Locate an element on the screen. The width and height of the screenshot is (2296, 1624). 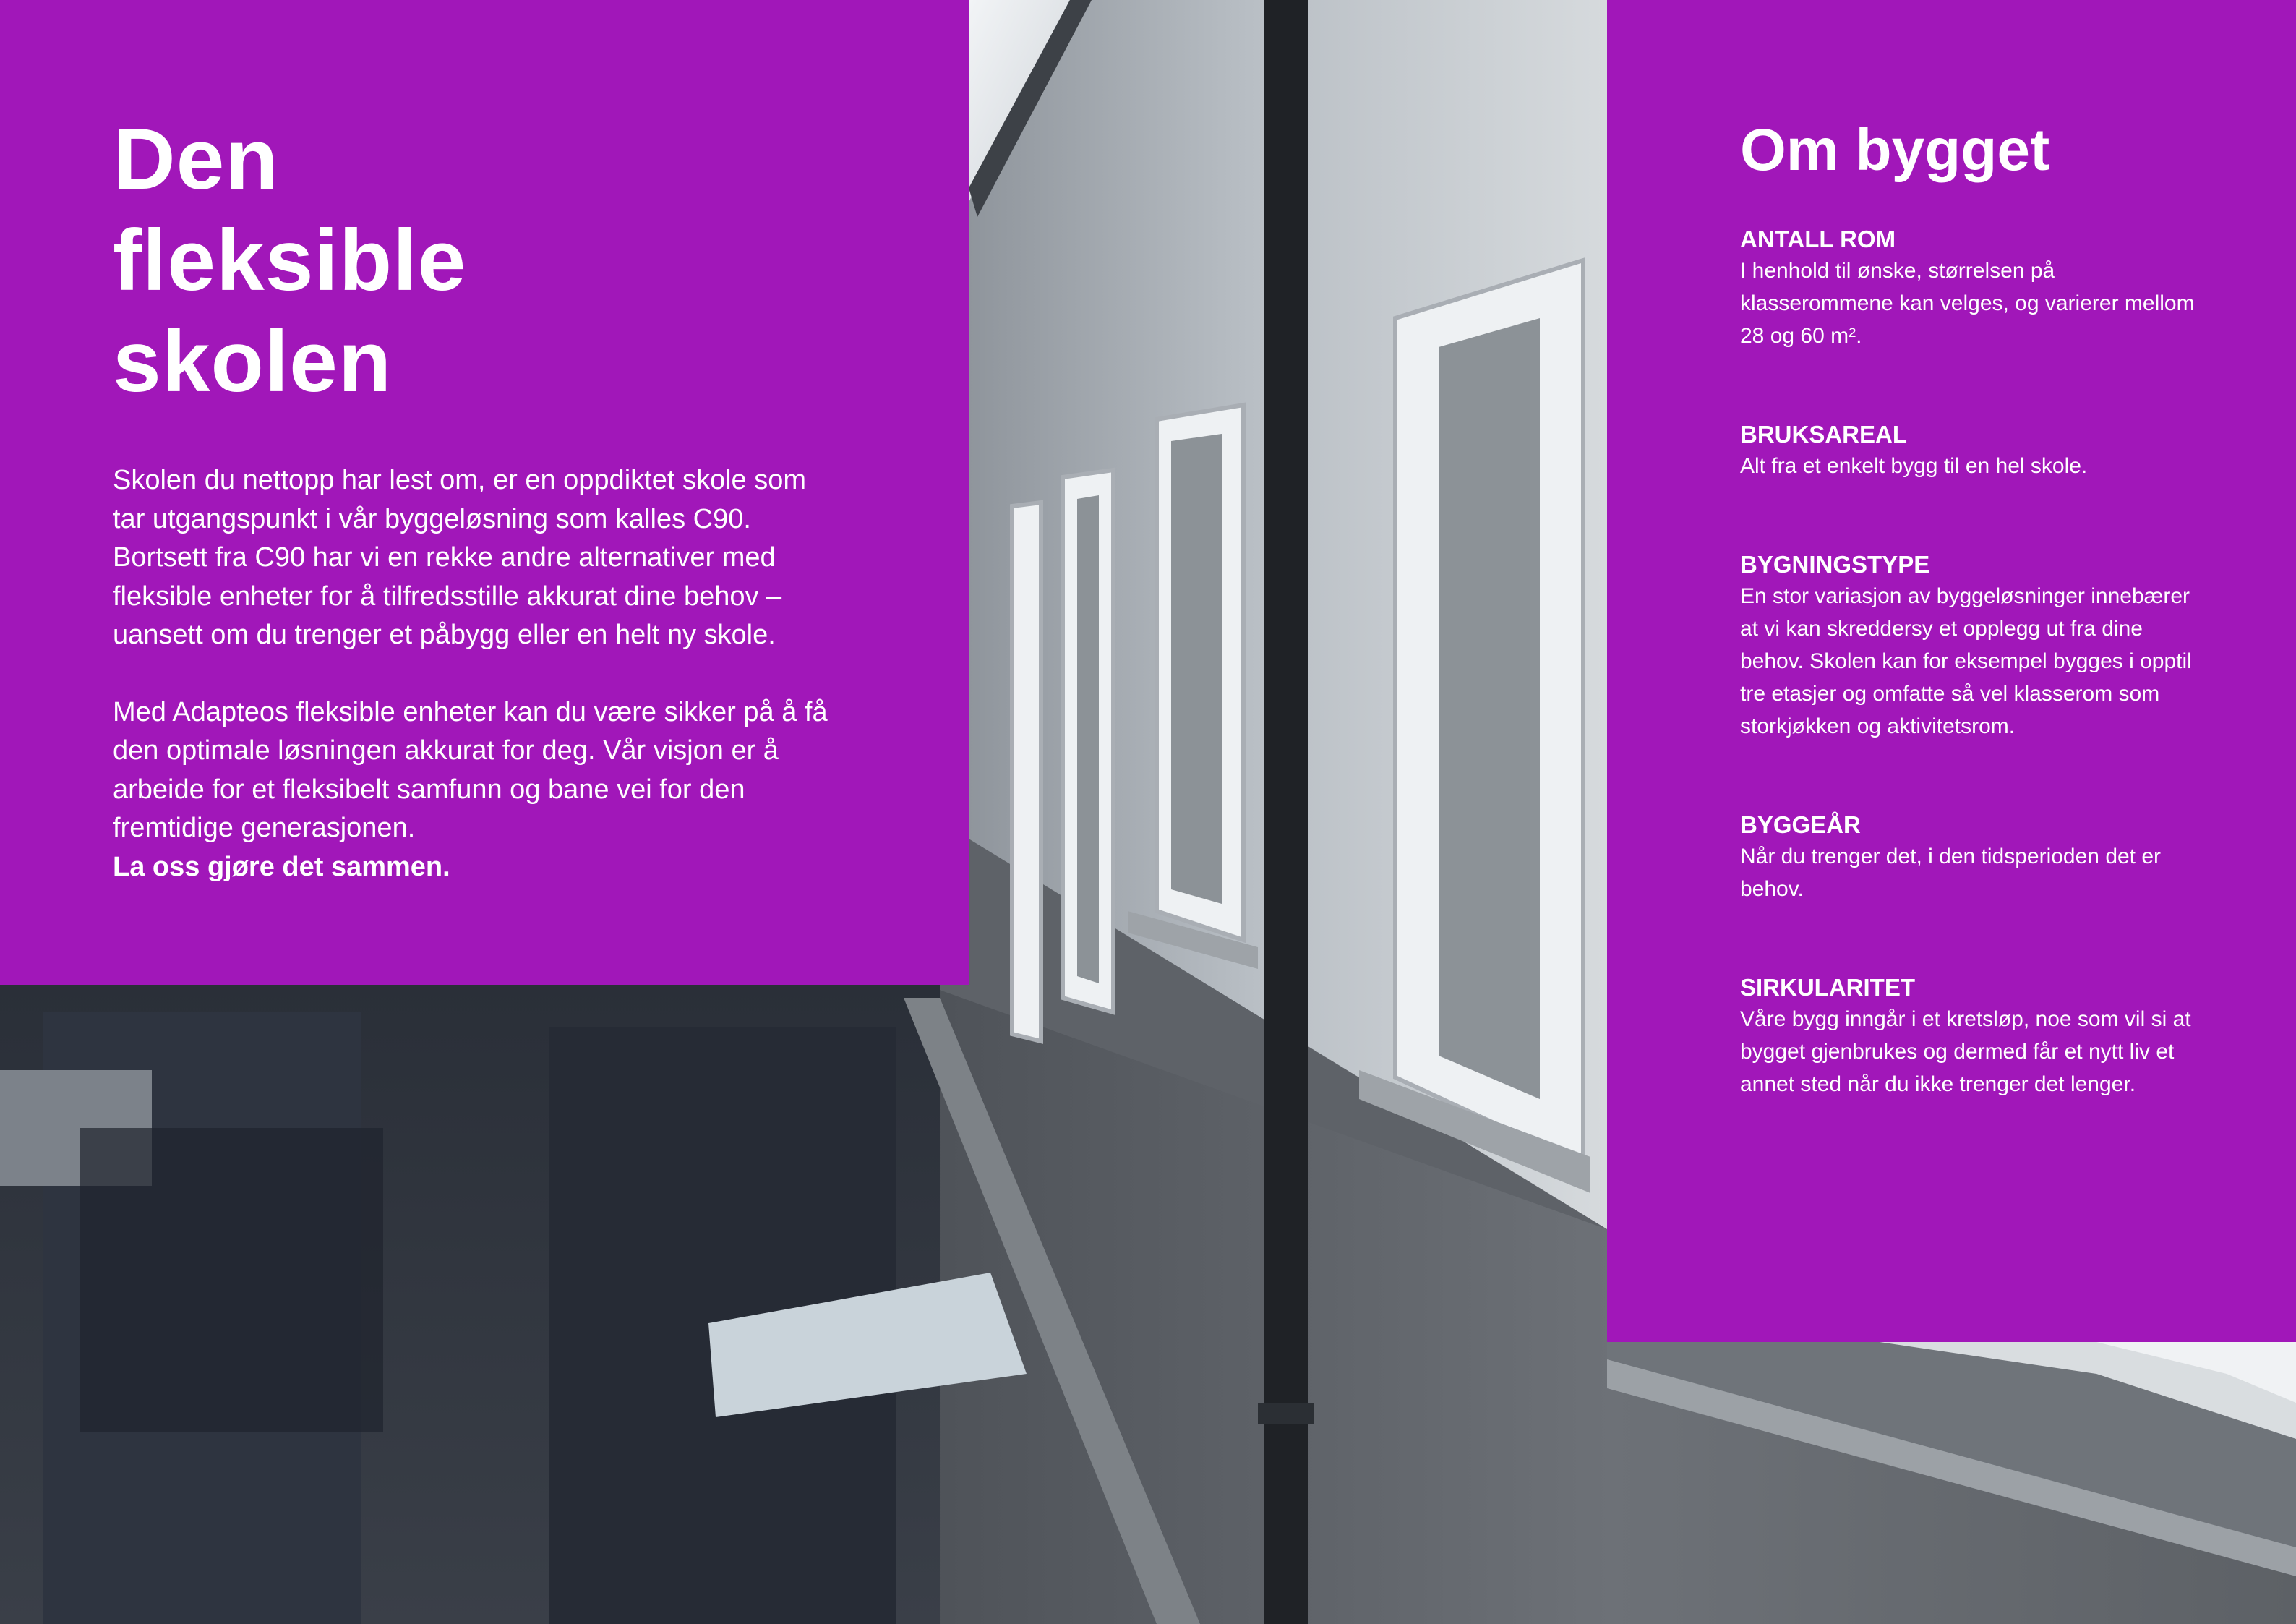
headline-line-1: Den is located at coordinates (196, 159).